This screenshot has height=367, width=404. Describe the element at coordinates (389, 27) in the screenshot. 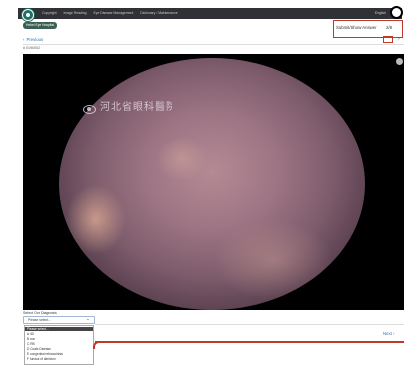

I see `image-counter: 2/8` at that location.